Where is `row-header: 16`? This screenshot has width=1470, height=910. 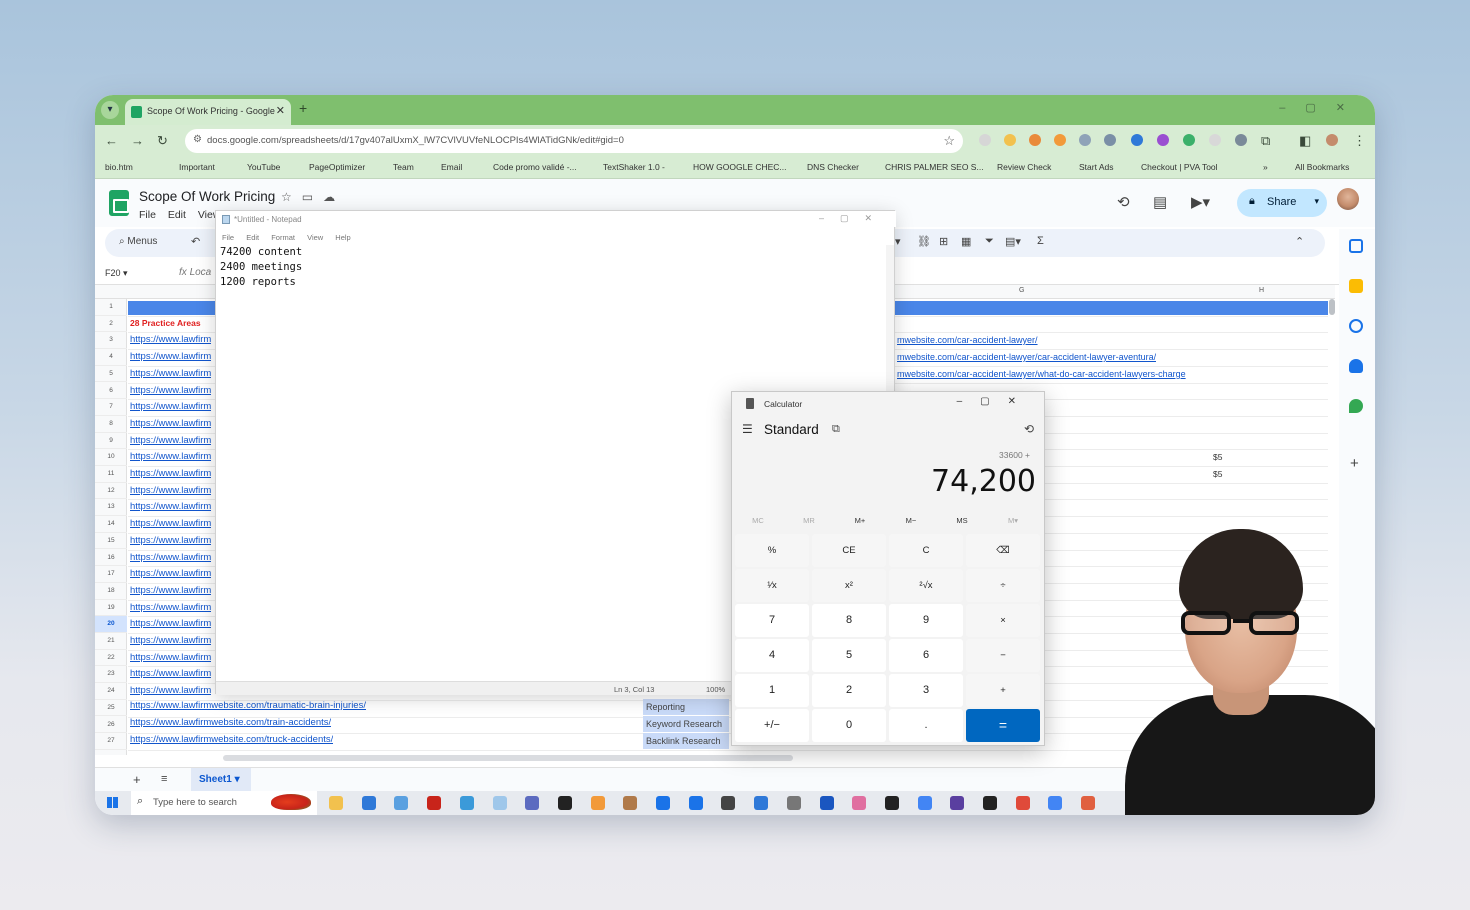
row-header: 16 is located at coordinates (111, 558).